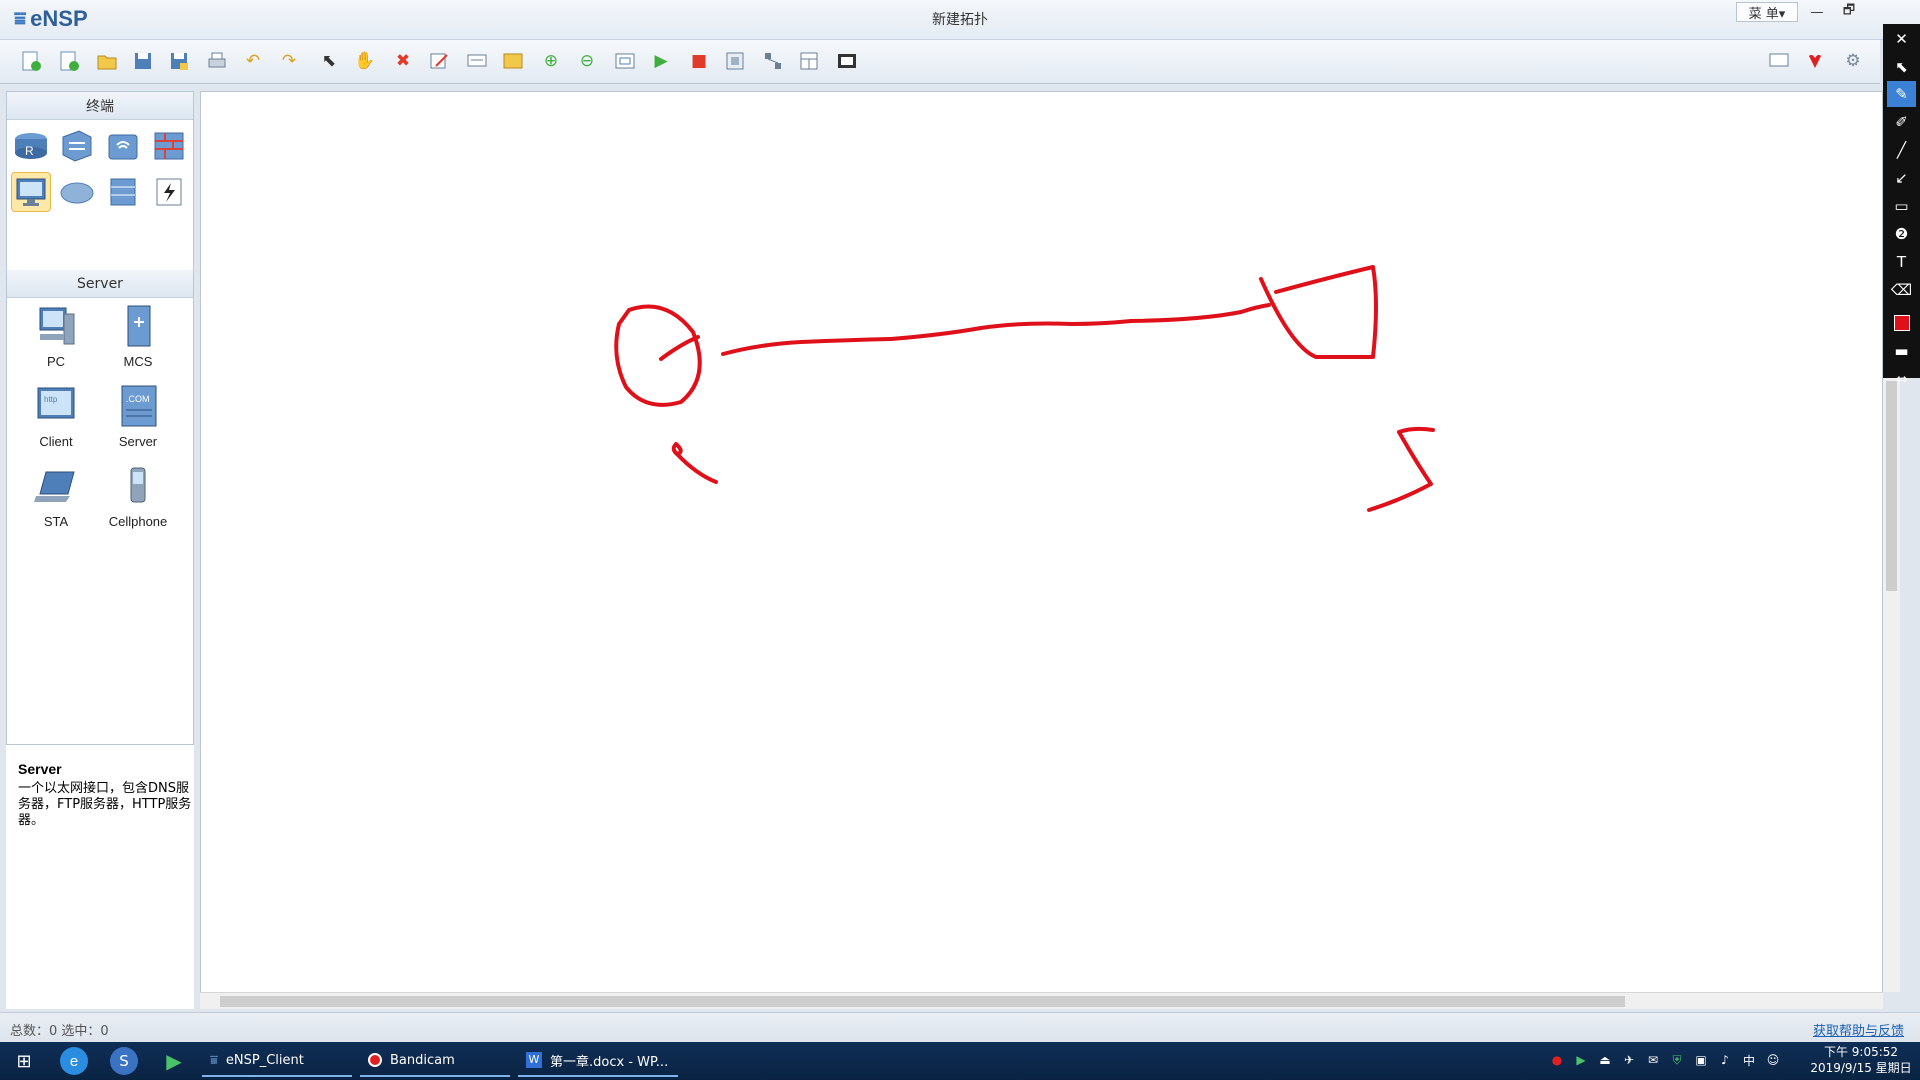 The image size is (1920, 1080). Describe the element at coordinates (587, 61) in the screenshot. I see `zoom-out-icon: ⊖` at that location.